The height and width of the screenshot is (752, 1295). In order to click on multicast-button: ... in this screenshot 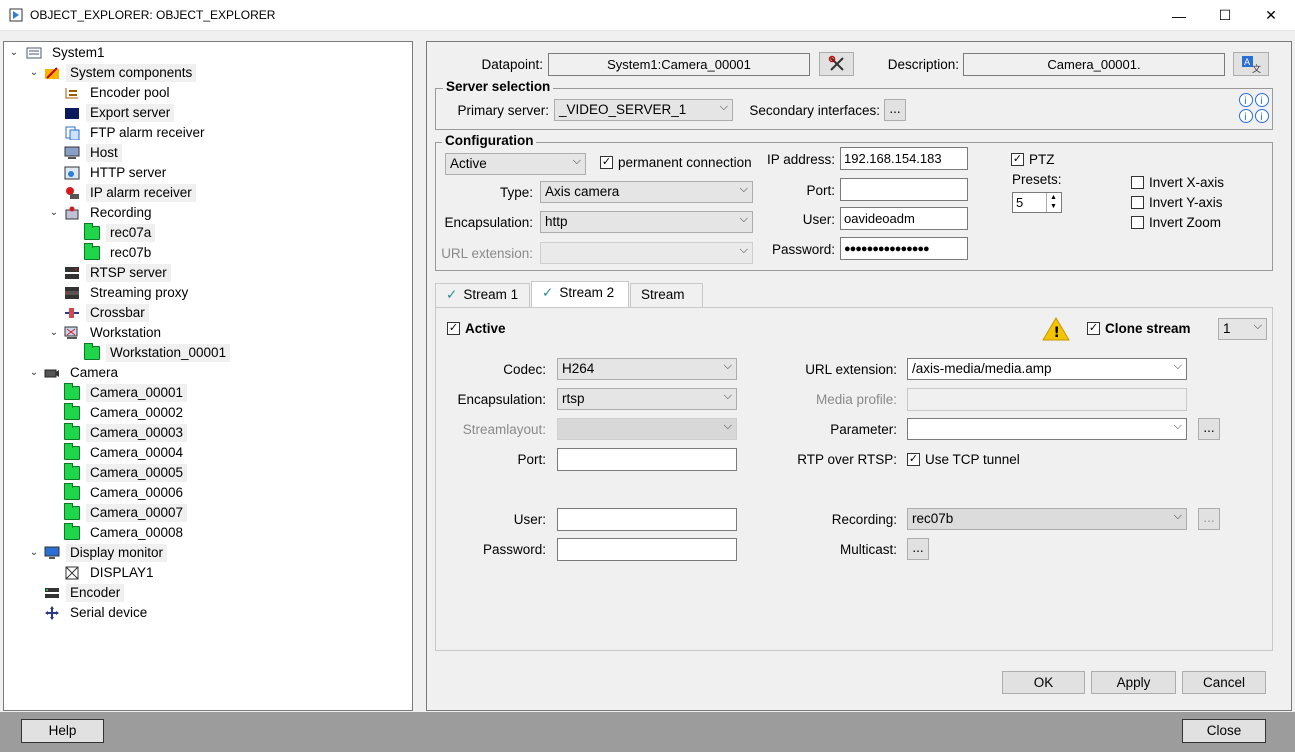, I will do `click(918, 549)`.